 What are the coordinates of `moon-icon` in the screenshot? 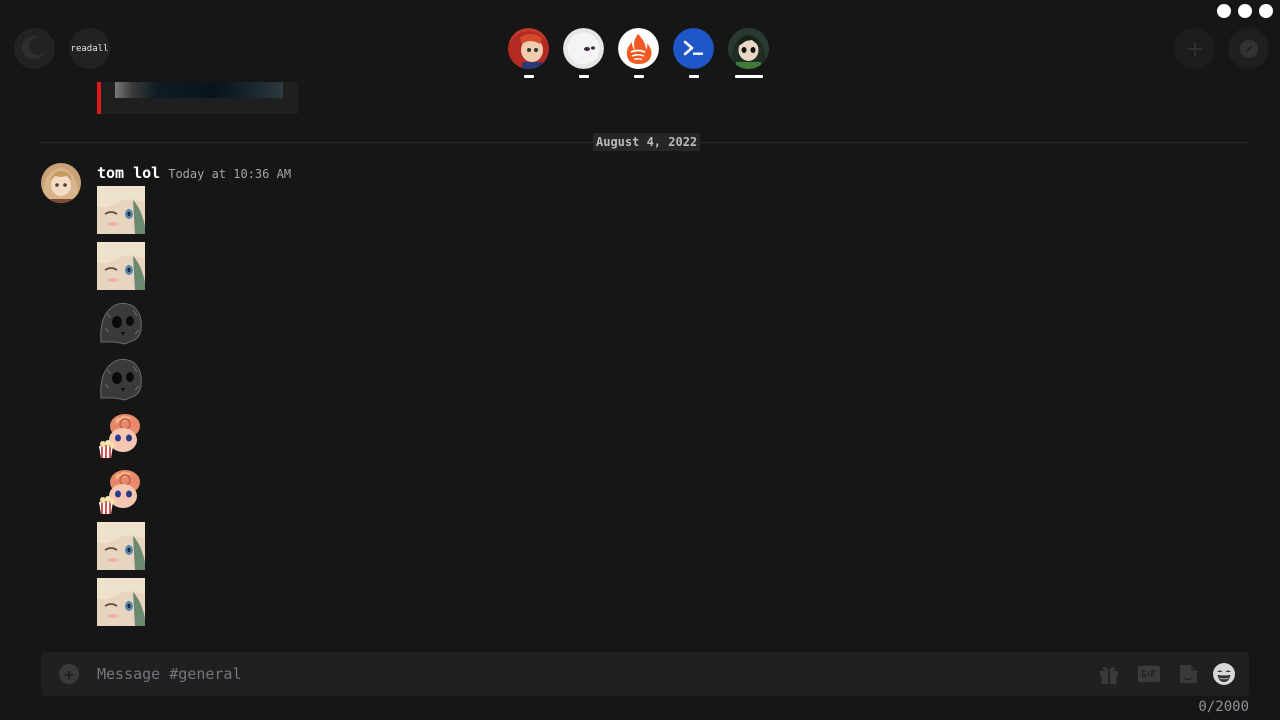 It's located at (34, 48).